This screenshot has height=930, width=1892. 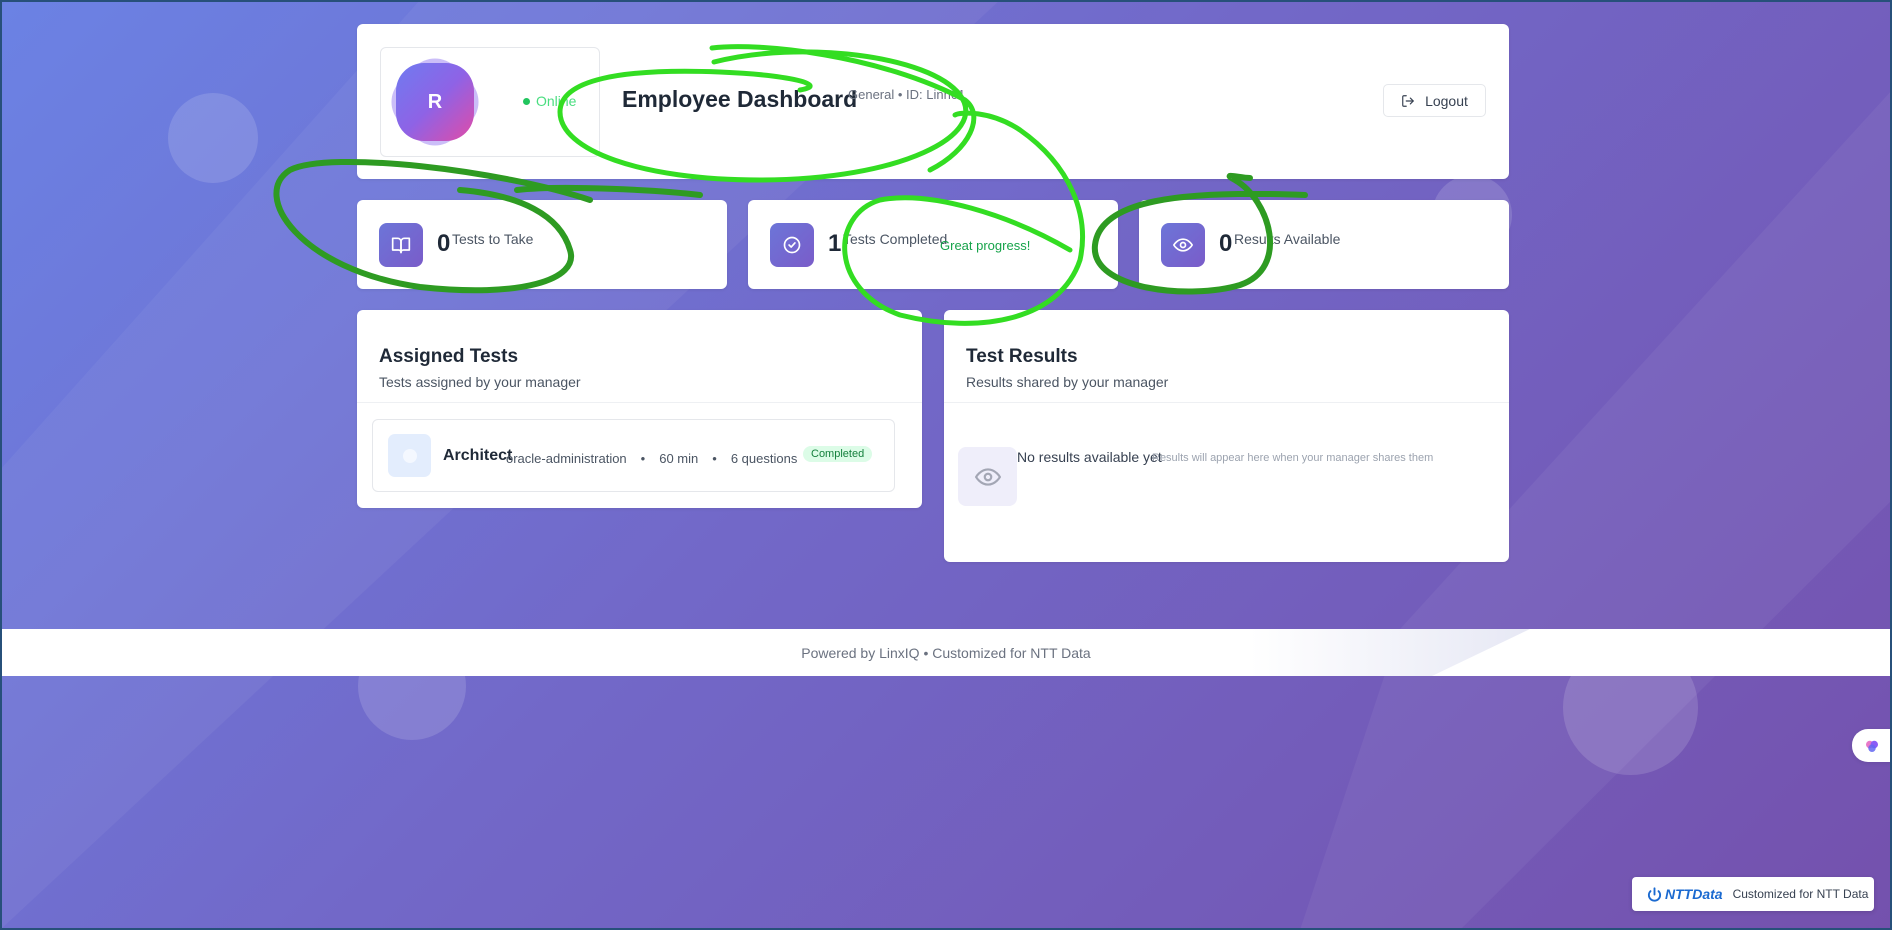 What do you see at coordinates (1694, 894) in the screenshot?
I see `ntt-data-logo-text: NTTData` at bounding box center [1694, 894].